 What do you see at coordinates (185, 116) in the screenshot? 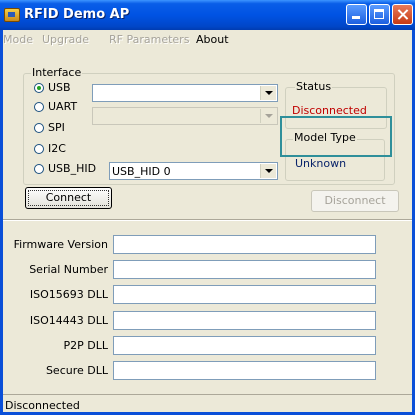
I see `uart-port-combo` at bounding box center [185, 116].